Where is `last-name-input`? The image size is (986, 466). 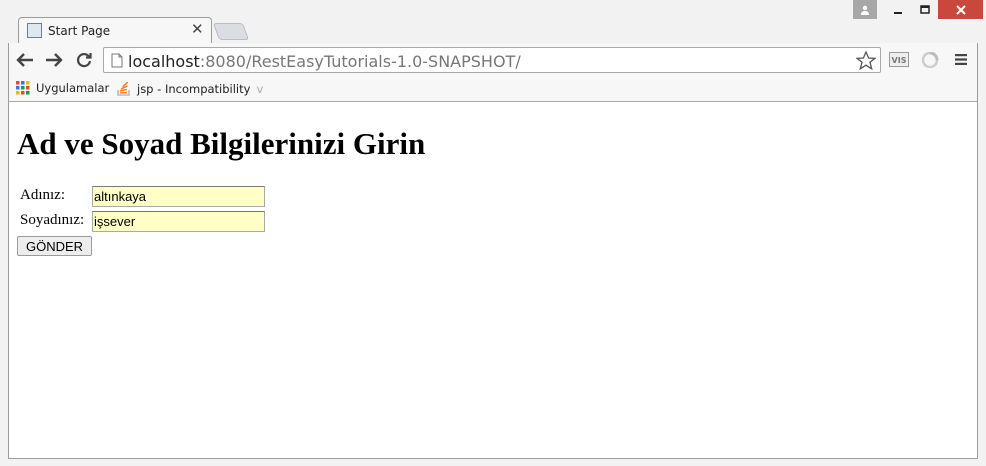 last-name-input is located at coordinates (178, 221).